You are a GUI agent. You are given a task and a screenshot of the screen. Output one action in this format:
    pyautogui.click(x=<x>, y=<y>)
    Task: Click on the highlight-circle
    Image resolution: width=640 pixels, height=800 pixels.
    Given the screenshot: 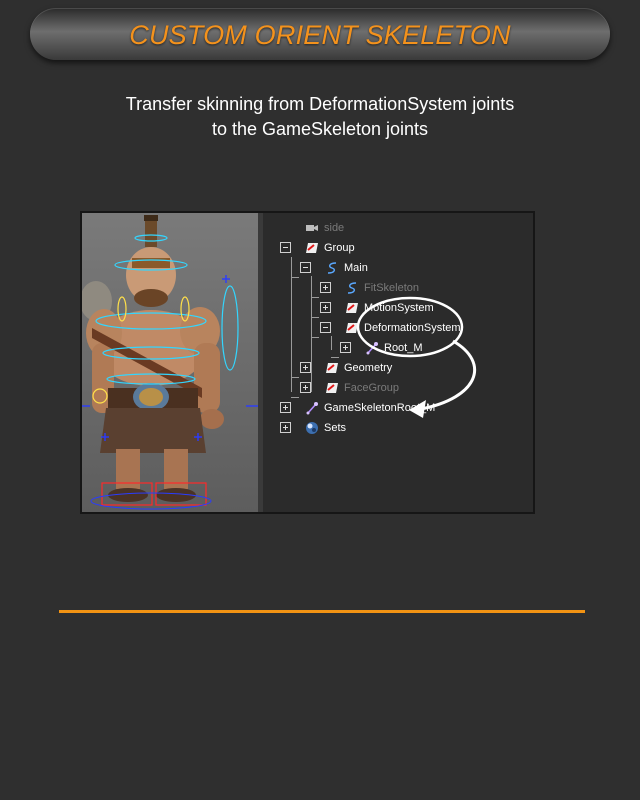 What is the action you would take?
    pyautogui.click(x=410, y=327)
    